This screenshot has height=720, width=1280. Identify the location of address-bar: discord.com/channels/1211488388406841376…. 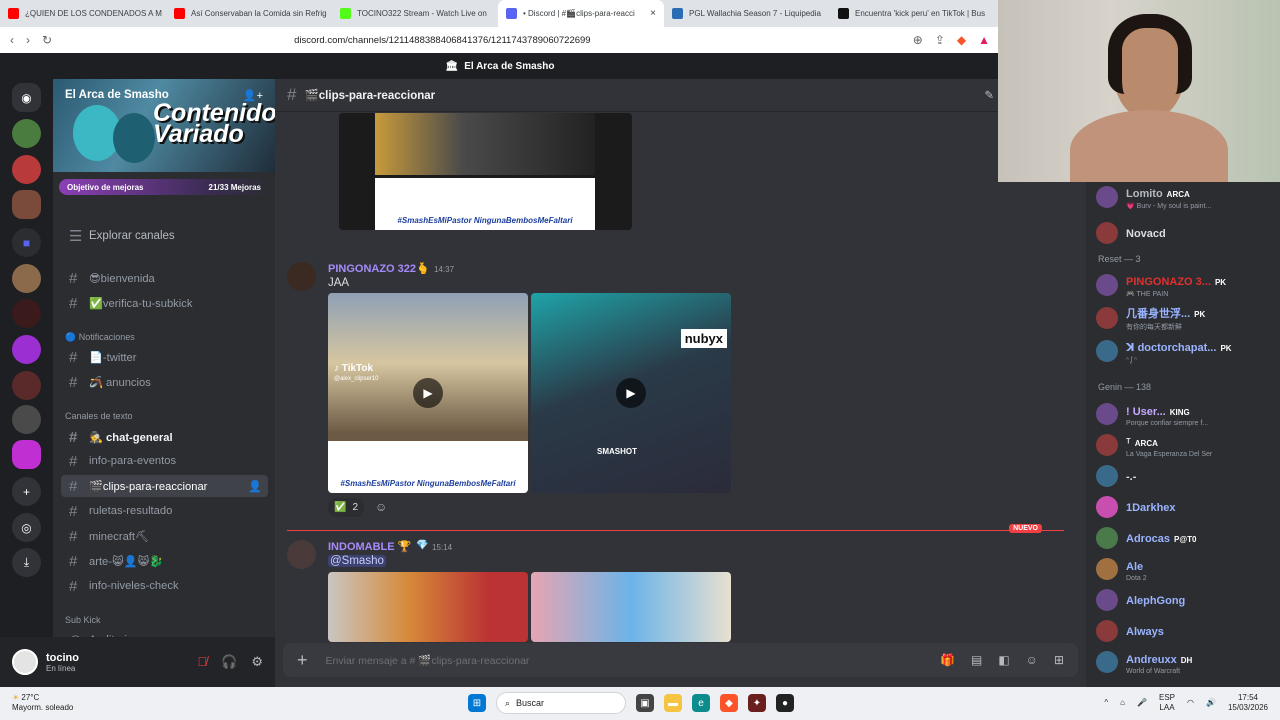
(597, 40).